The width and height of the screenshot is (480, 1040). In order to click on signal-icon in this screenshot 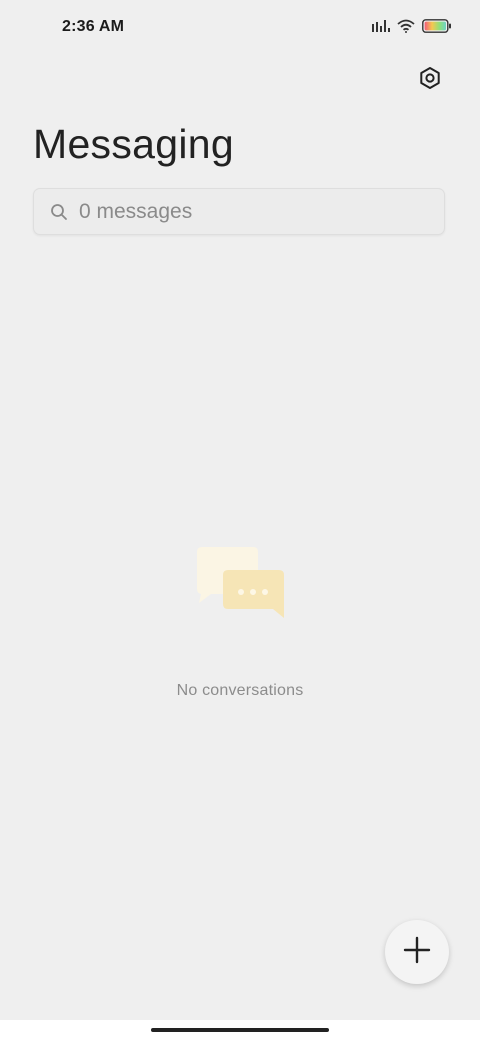, I will do `click(381, 28)`.